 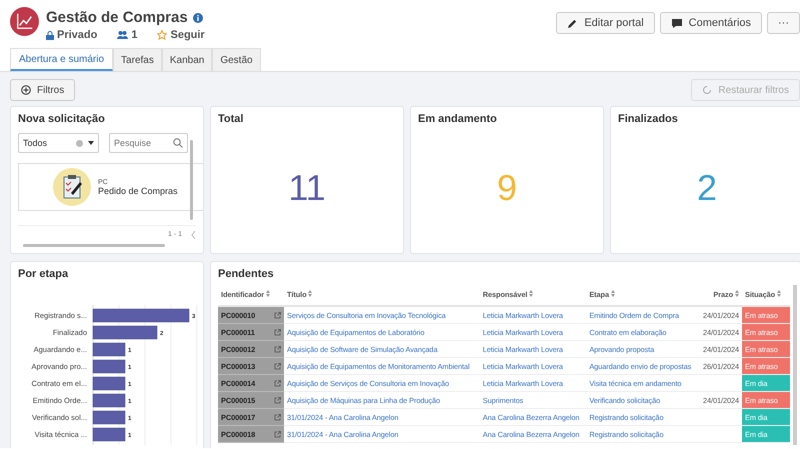 I want to click on previous-icon, so click(x=193, y=235).